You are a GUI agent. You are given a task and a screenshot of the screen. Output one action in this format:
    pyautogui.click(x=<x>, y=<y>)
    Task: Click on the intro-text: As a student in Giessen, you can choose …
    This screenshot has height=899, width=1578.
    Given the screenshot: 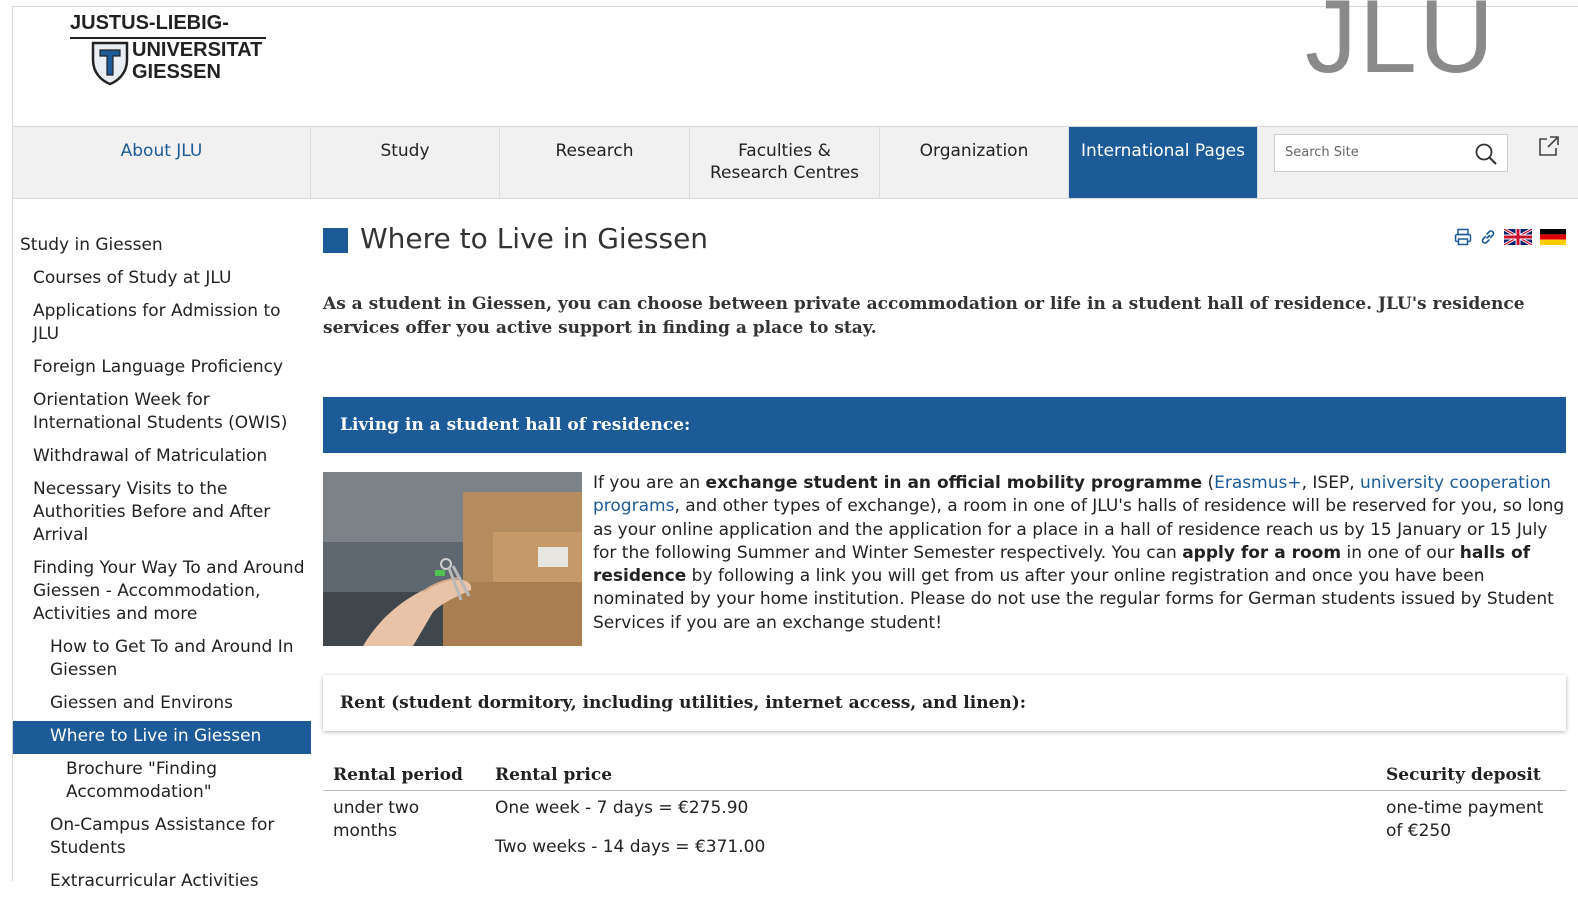 What is the action you would take?
    pyautogui.click(x=924, y=316)
    